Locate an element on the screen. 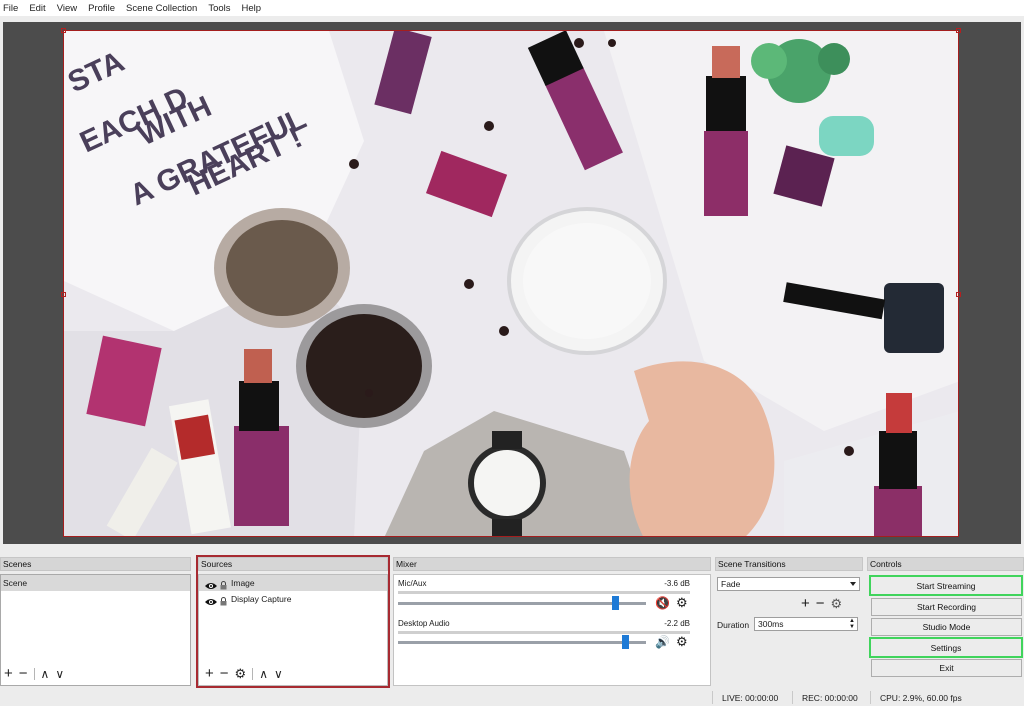  cpu-fps: CPU: 2.9%, 60.00 fps is located at coordinates (921, 697).